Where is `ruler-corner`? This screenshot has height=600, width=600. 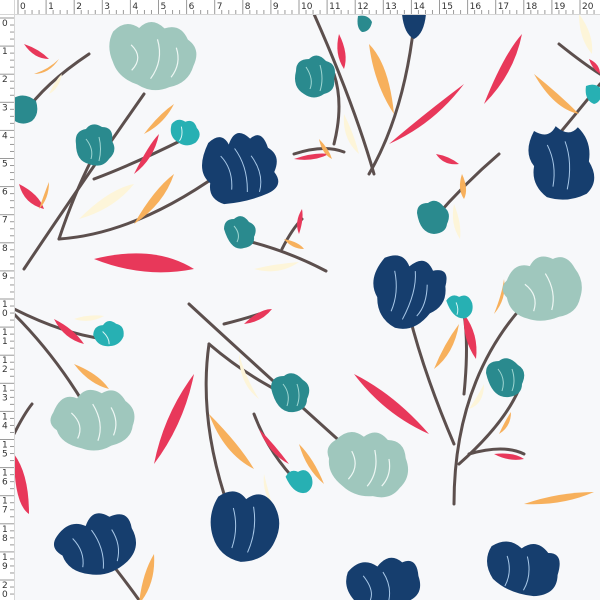
ruler-corner is located at coordinates (7, 7).